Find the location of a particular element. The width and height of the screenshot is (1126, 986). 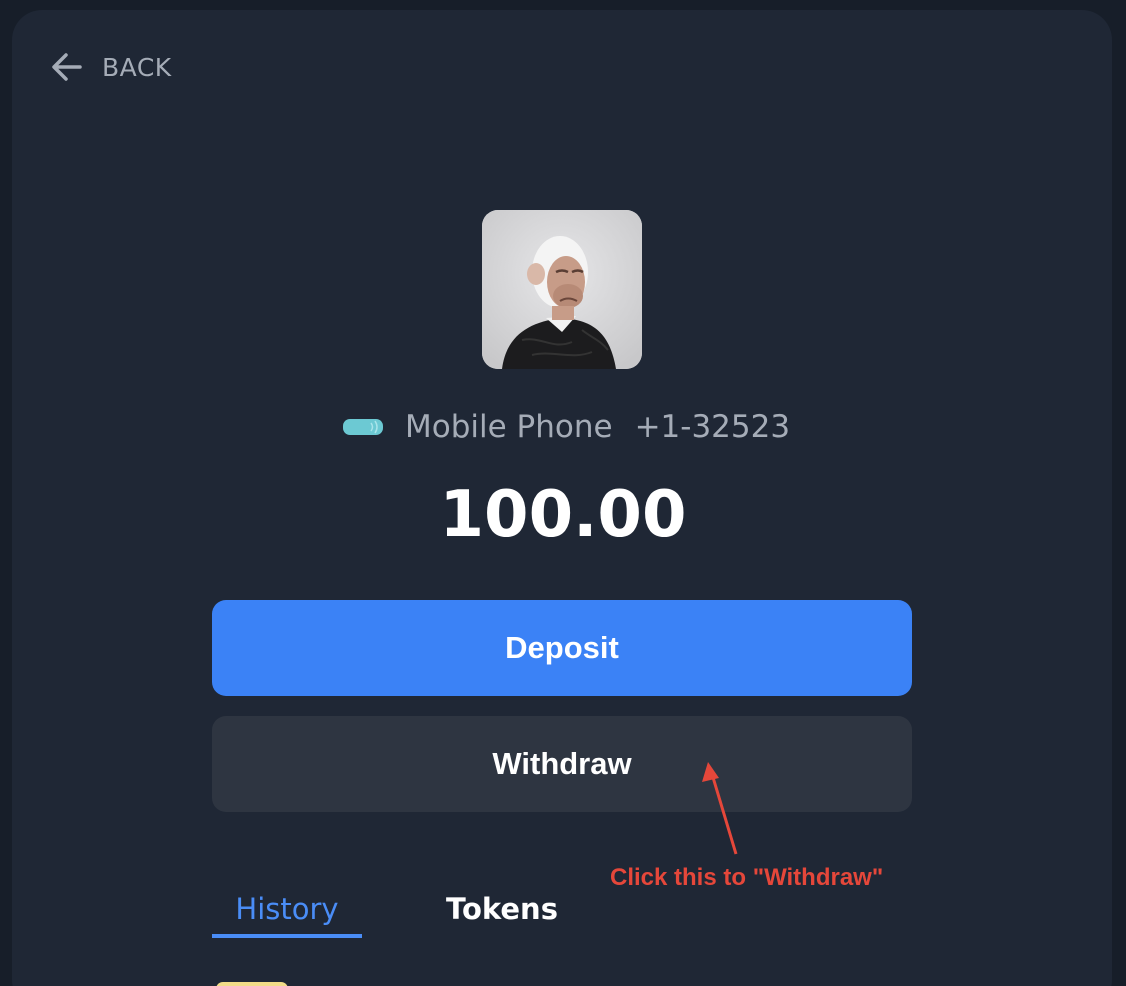

back-label: BACK is located at coordinates (137, 67).